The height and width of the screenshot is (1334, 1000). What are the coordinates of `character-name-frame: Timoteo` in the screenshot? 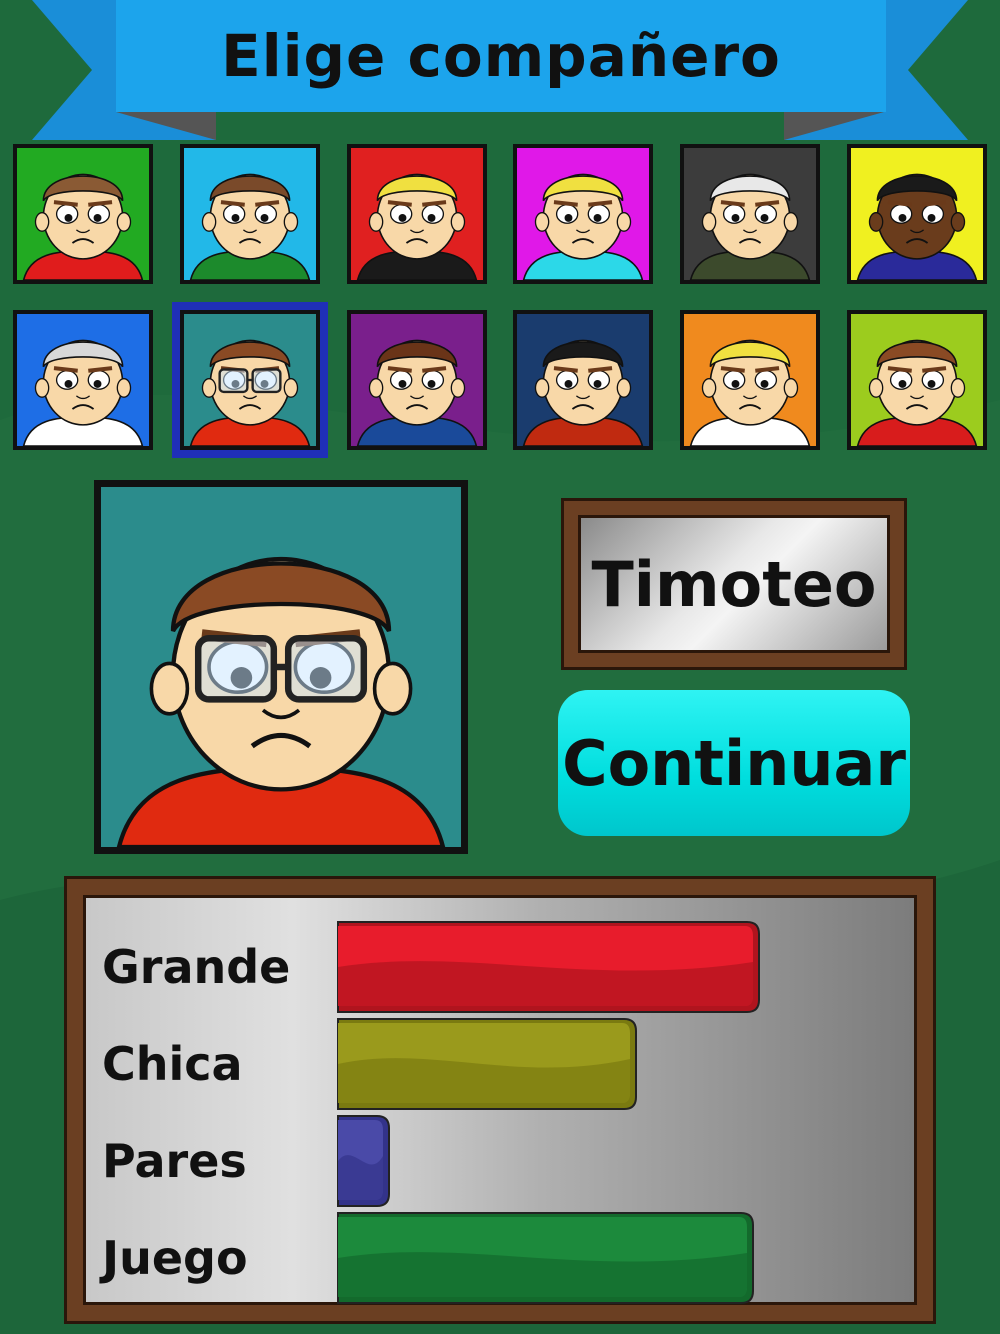 It's located at (734, 584).